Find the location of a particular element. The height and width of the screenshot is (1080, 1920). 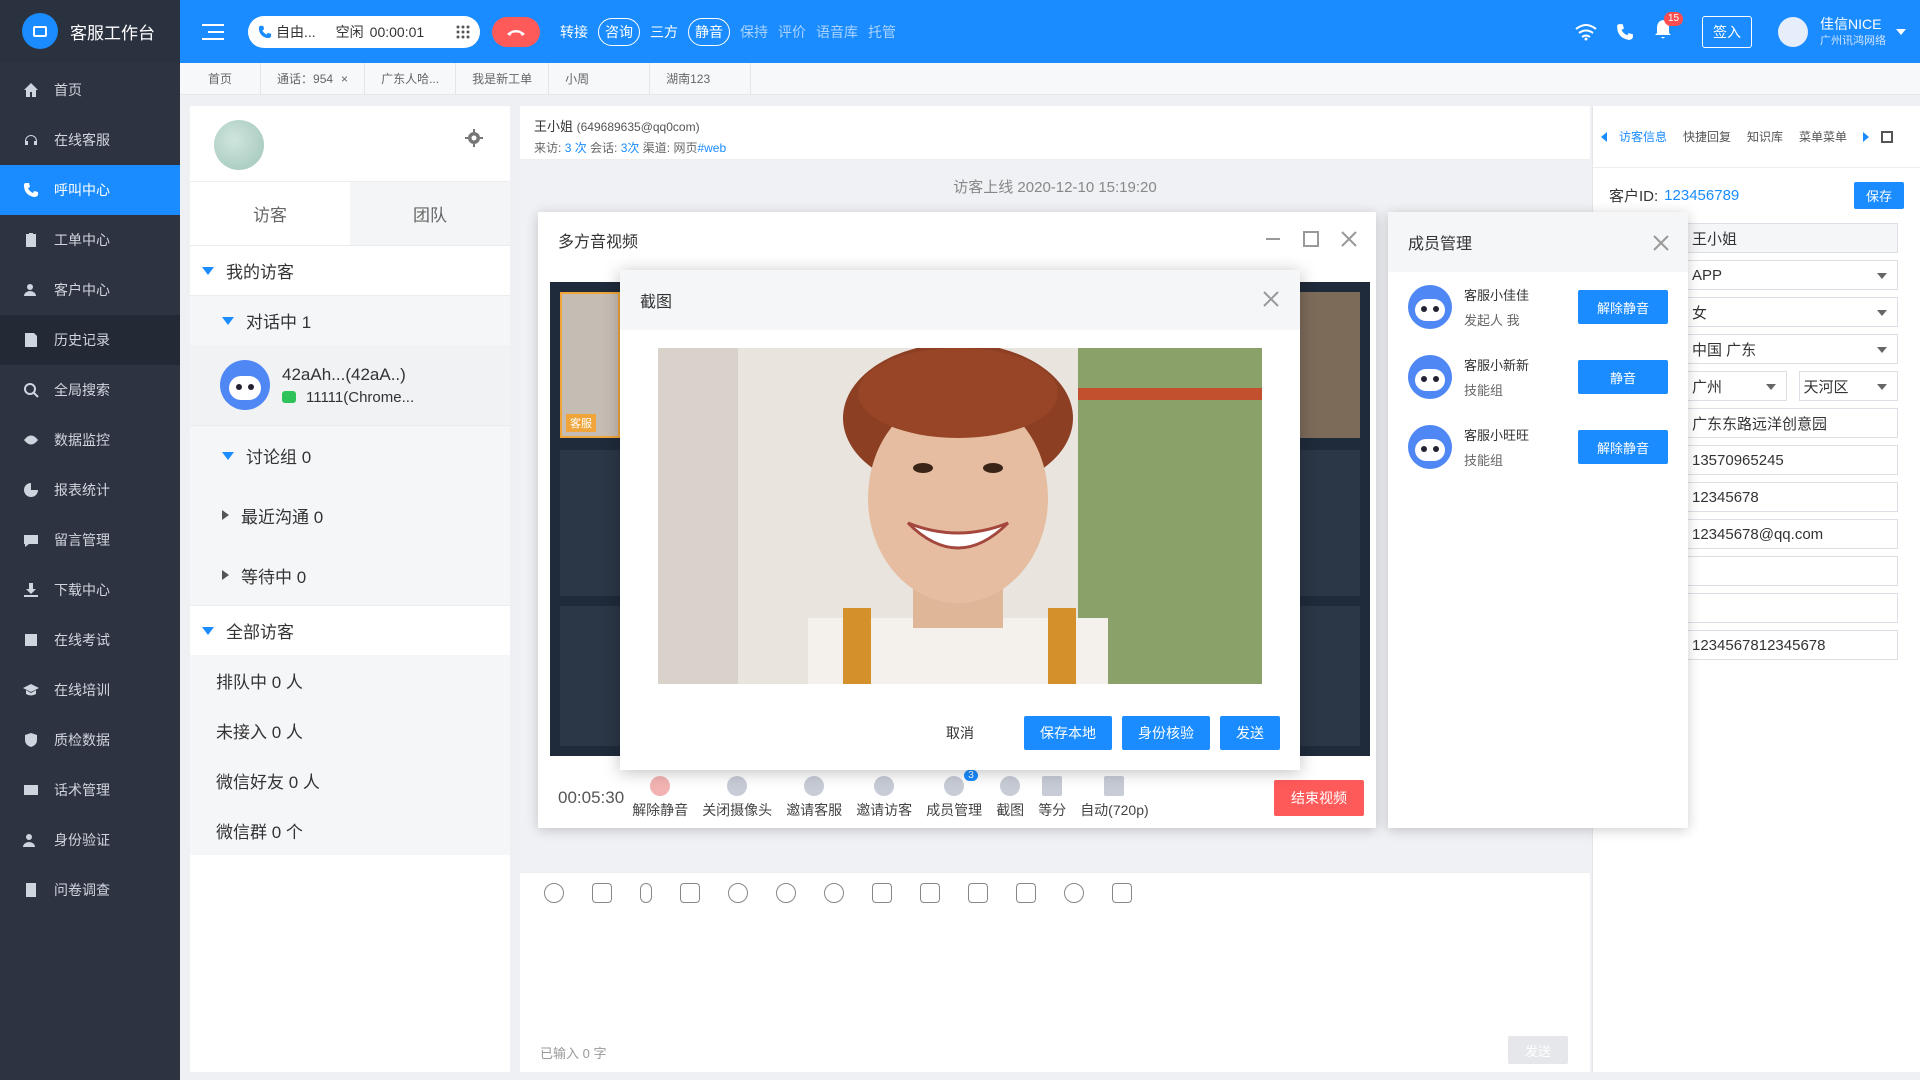

nav-item-scripts: 话术管理 is located at coordinates (90, 790).